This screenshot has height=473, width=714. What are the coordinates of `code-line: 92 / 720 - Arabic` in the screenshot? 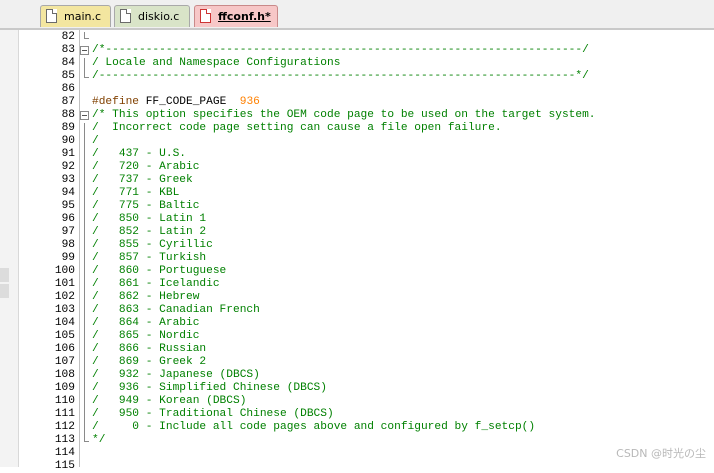 It's located at (368, 168).